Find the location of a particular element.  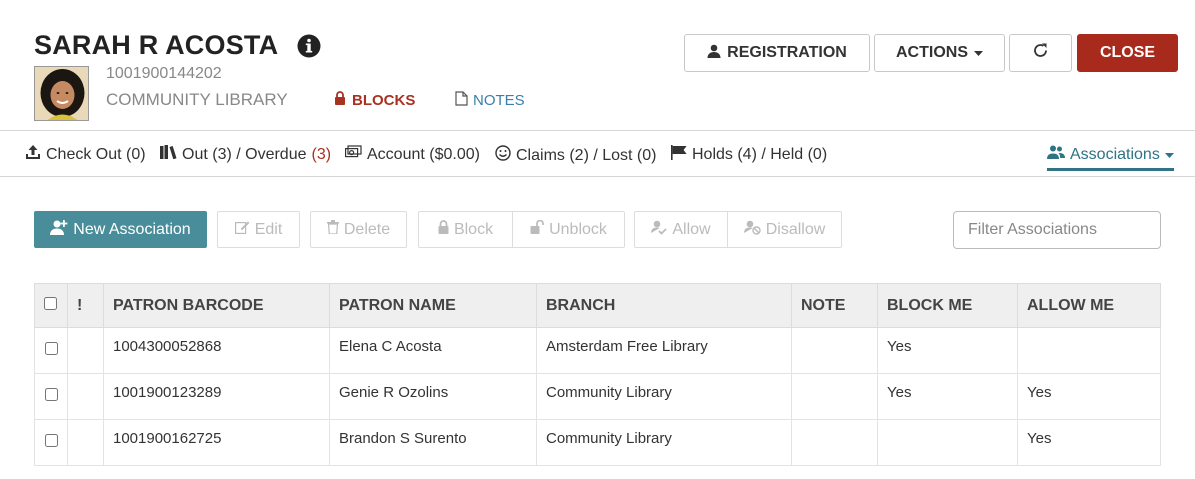

nav-out-overdue: Out (3) / Overdue (3) is located at coordinates (245, 154).